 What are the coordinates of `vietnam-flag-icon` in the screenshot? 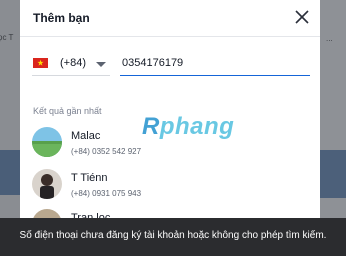 It's located at (40, 63).